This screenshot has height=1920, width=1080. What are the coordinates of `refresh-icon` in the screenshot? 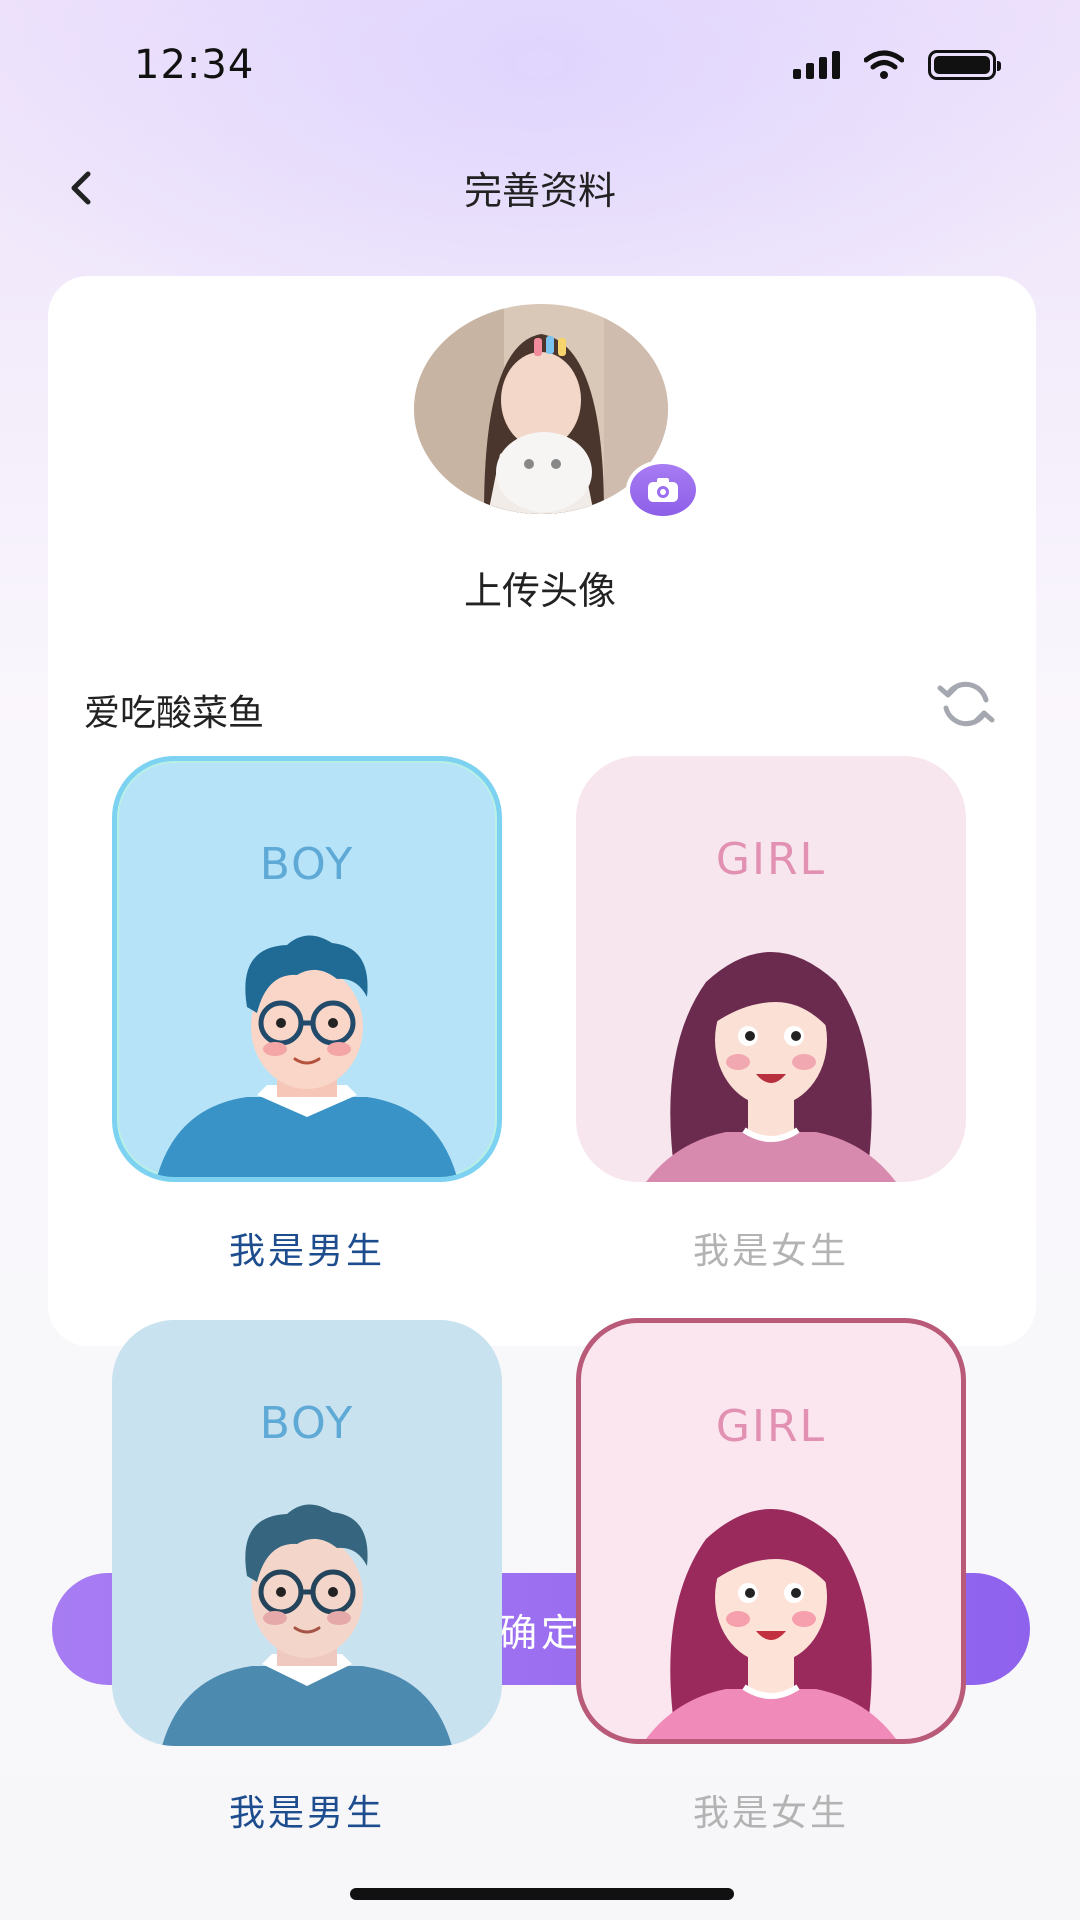 It's located at (966, 704).